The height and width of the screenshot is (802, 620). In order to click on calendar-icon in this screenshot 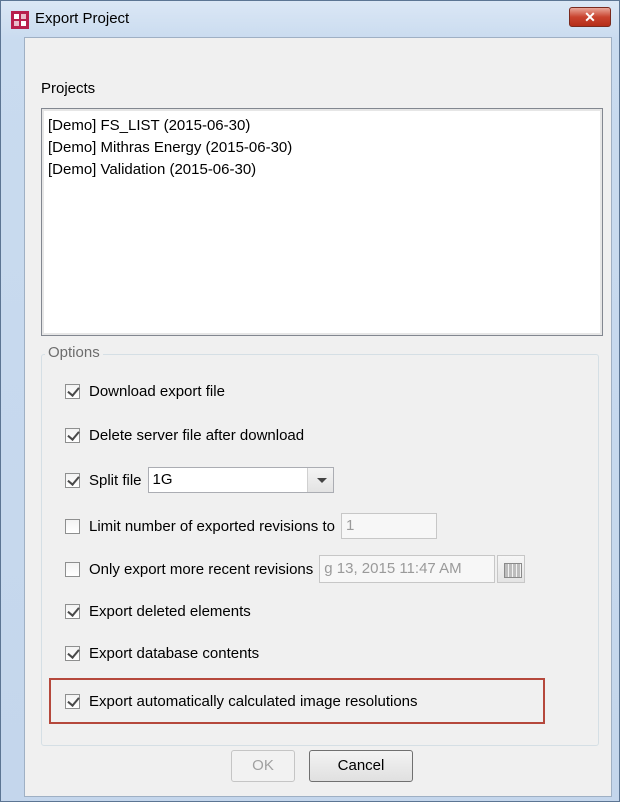, I will do `click(511, 569)`.